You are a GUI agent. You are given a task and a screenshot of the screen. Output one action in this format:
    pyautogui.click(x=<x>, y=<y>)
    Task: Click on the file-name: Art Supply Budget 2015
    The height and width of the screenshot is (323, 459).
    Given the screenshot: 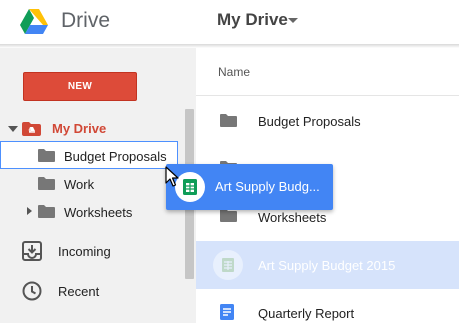 What is the action you would take?
    pyautogui.click(x=327, y=265)
    